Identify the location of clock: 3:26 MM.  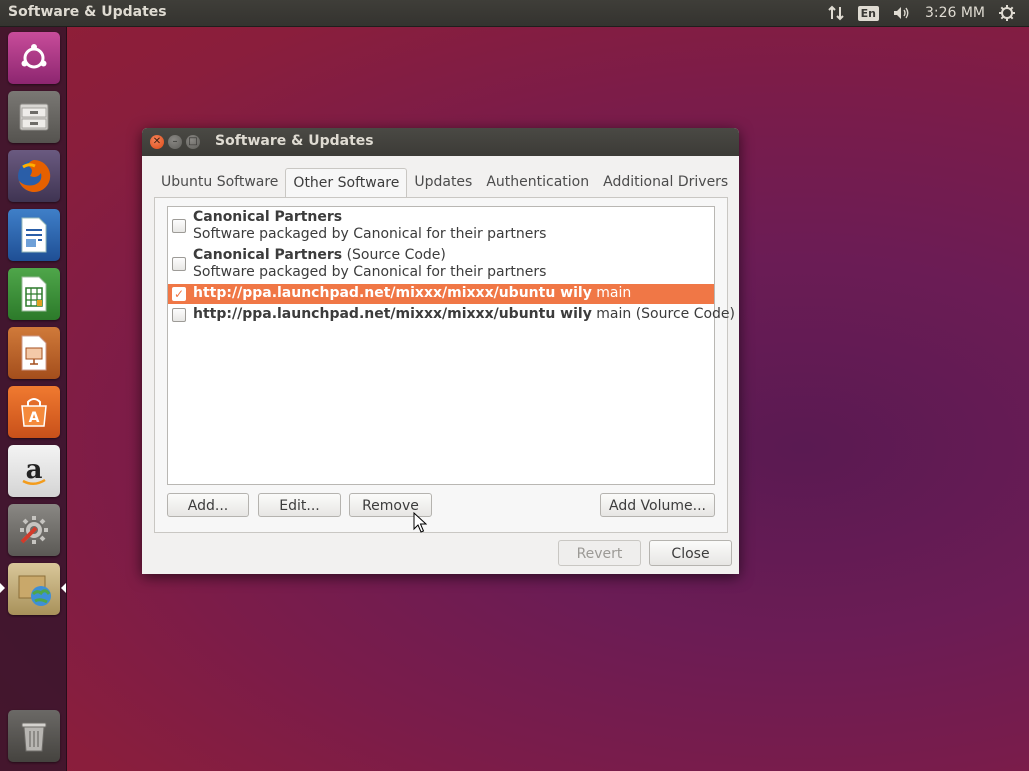
(955, 13).